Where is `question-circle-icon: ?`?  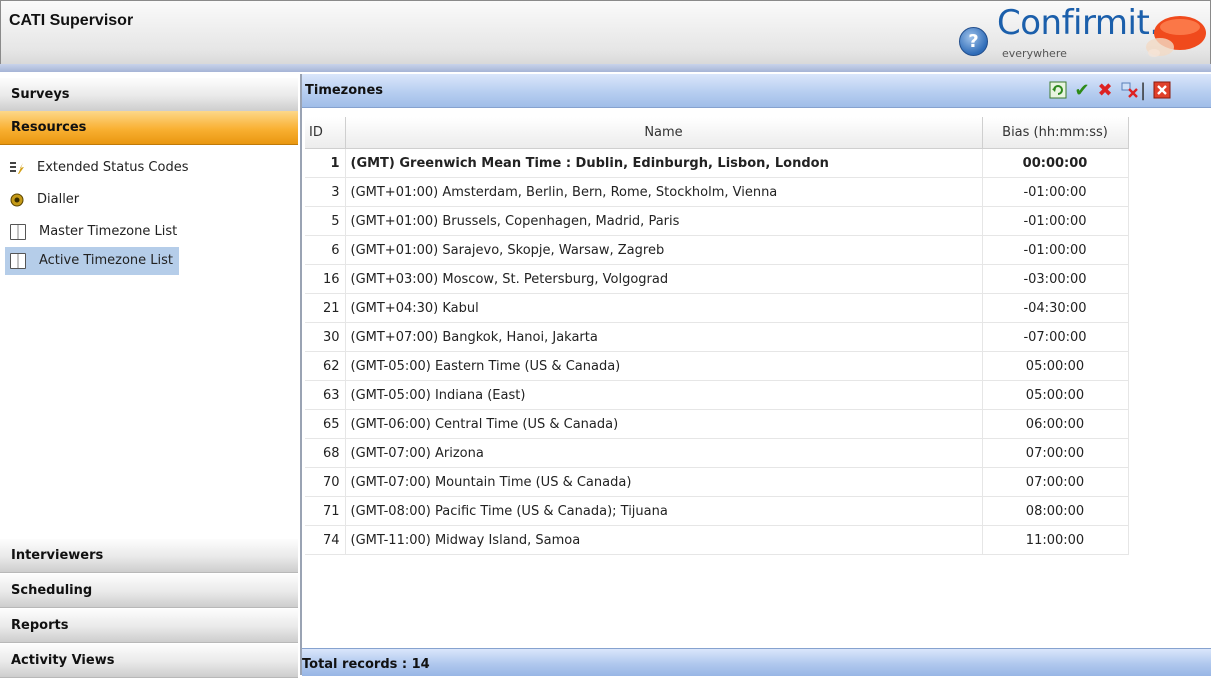 question-circle-icon: ? is located at coordinates (973, 41).